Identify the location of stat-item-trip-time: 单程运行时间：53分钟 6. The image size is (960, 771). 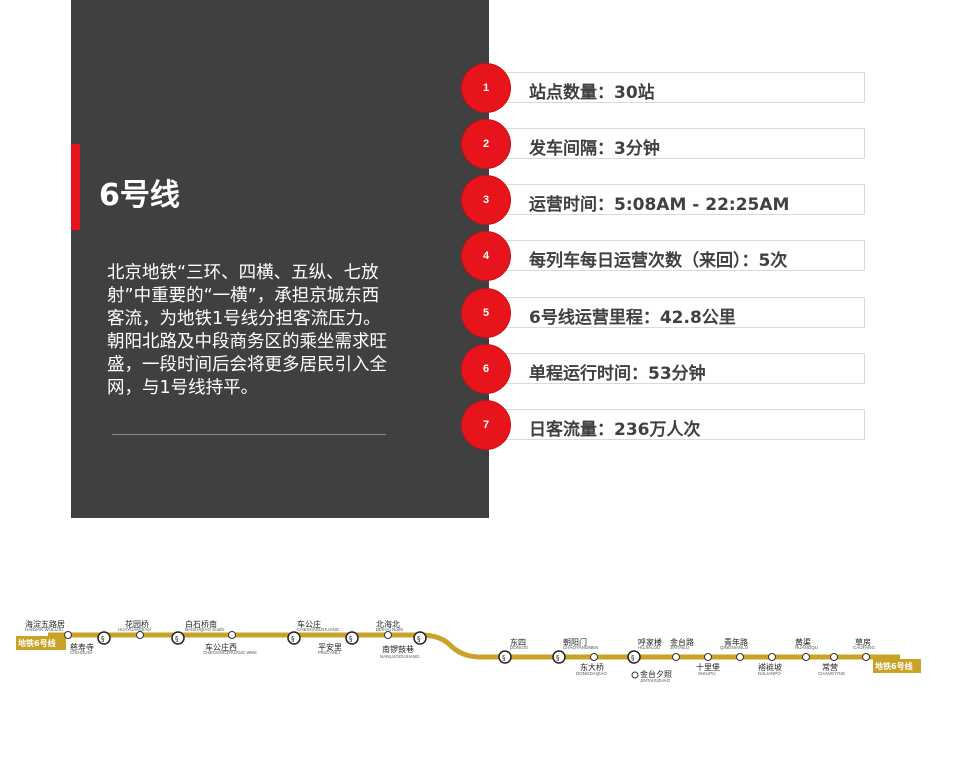
(664, 370).